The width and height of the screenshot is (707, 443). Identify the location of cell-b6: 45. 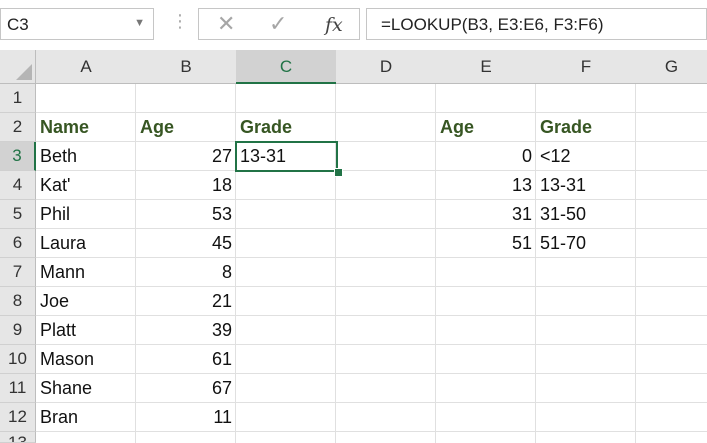
(186, 243).